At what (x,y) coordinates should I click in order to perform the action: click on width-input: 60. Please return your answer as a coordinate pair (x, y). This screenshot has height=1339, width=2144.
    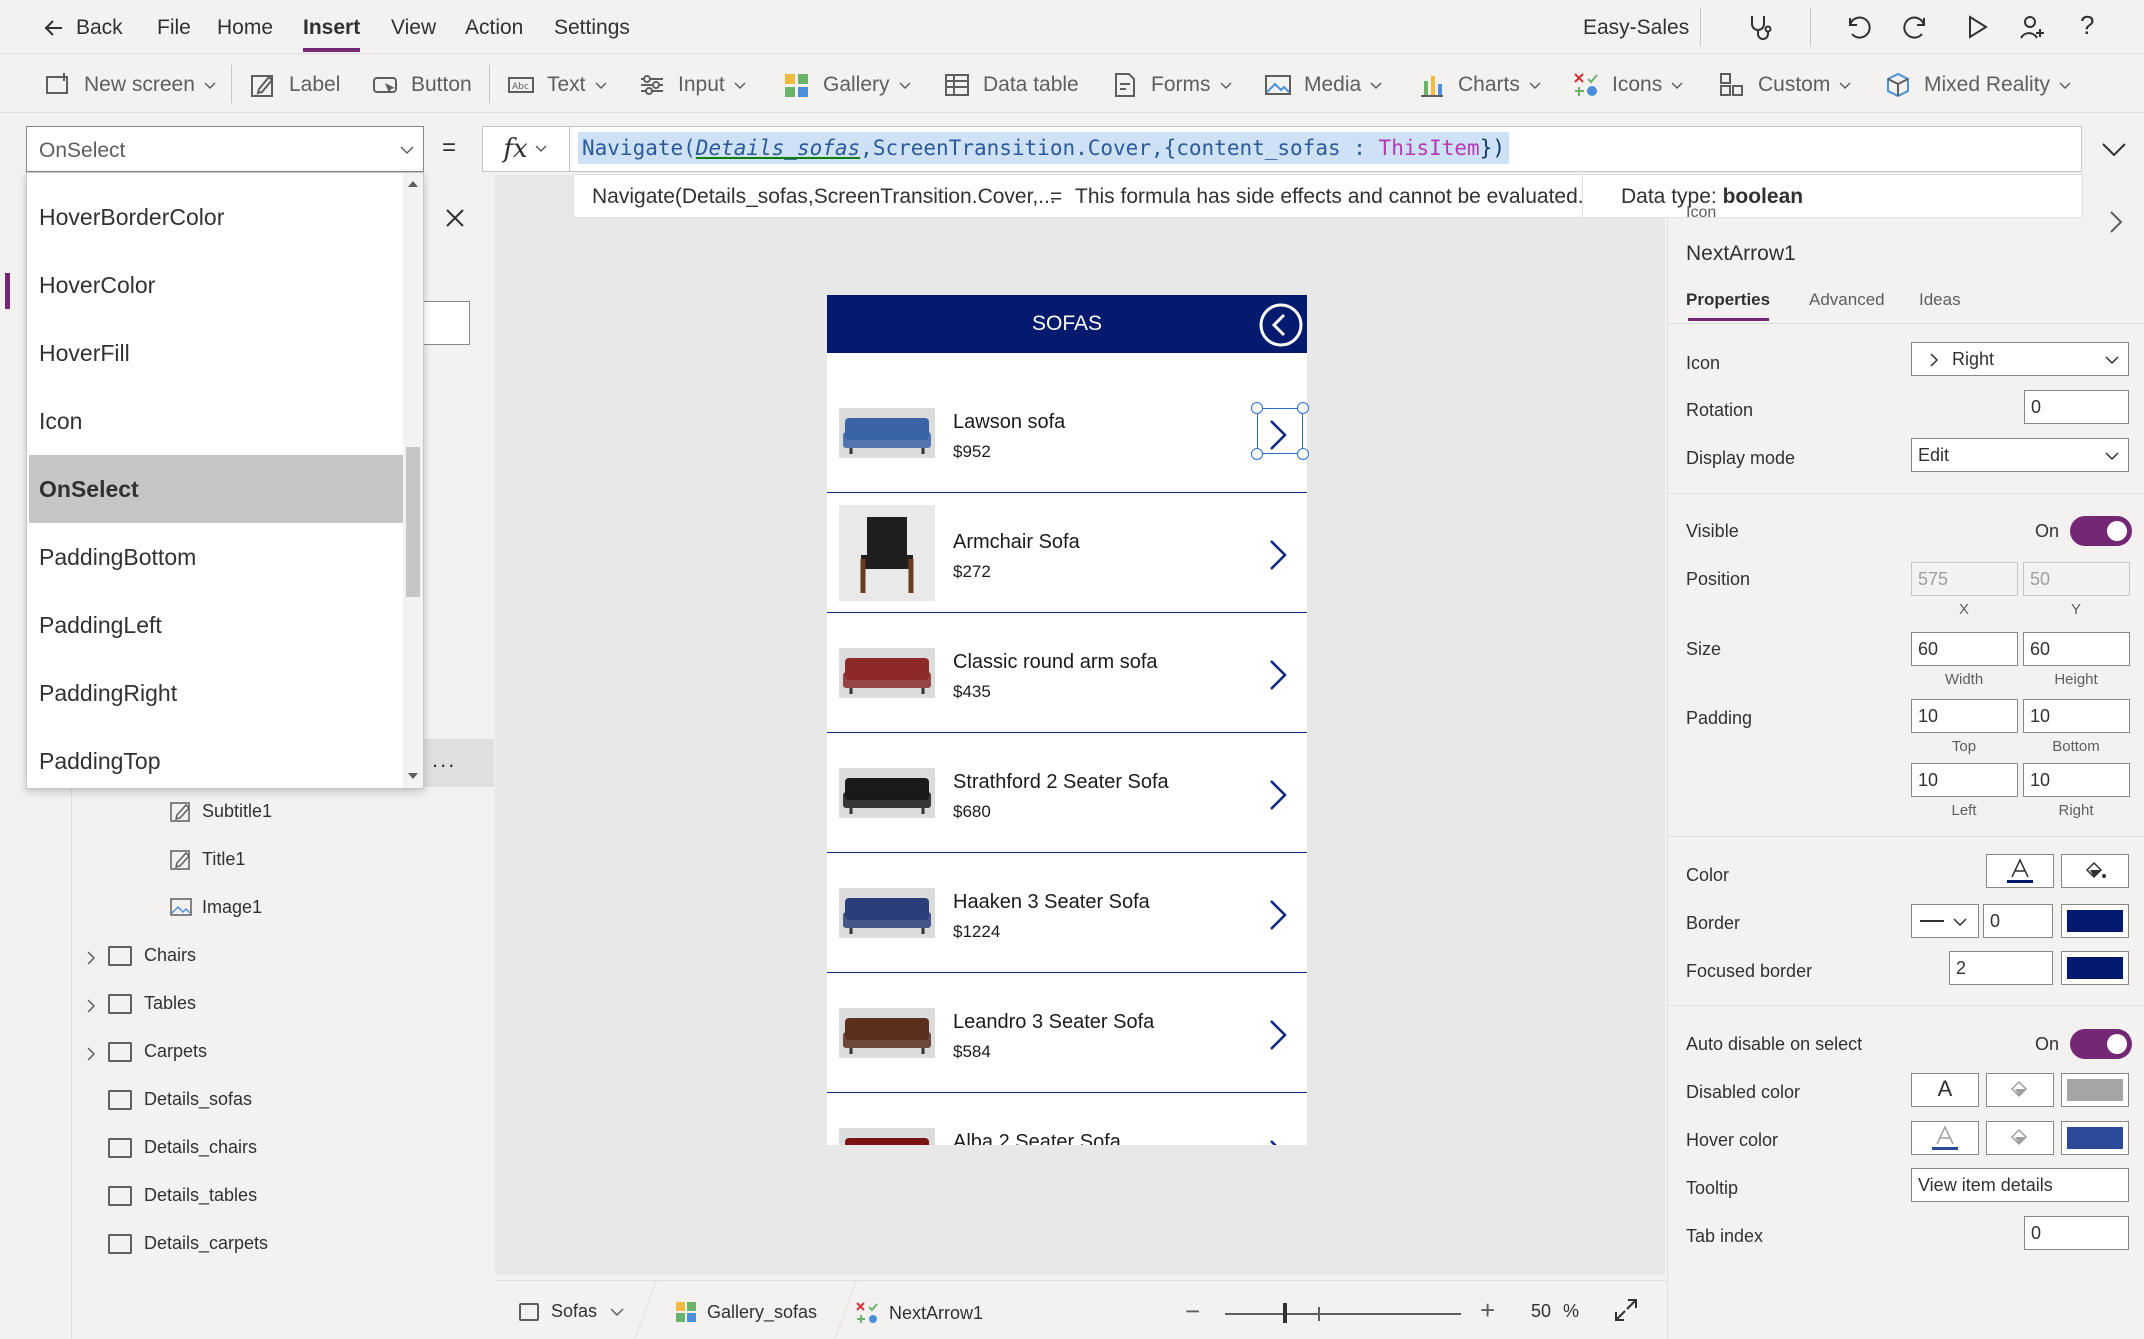
    Looking at the image, I should click on (1964, 649).